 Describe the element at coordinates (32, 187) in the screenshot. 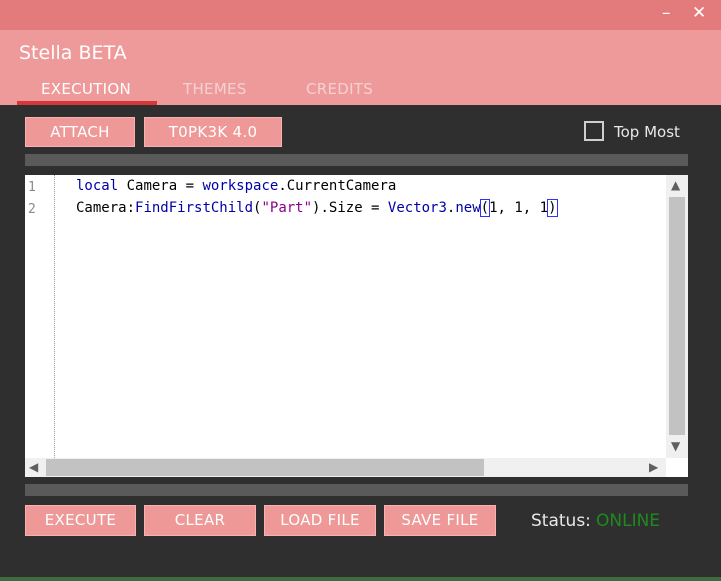

I see `line-number: 1` at that location.